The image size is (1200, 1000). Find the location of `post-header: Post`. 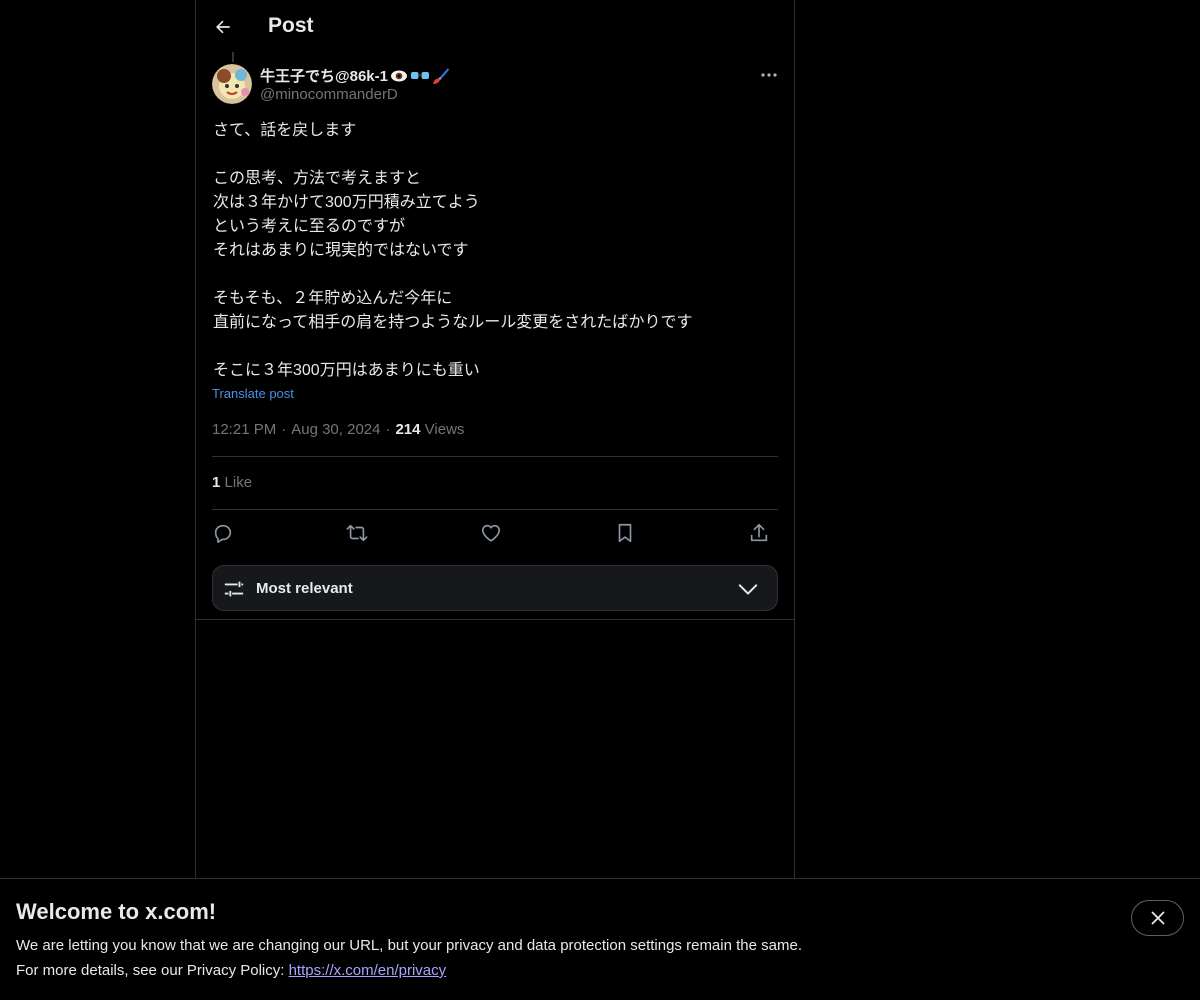

post-header: Post is located at coordinates (495, 27).